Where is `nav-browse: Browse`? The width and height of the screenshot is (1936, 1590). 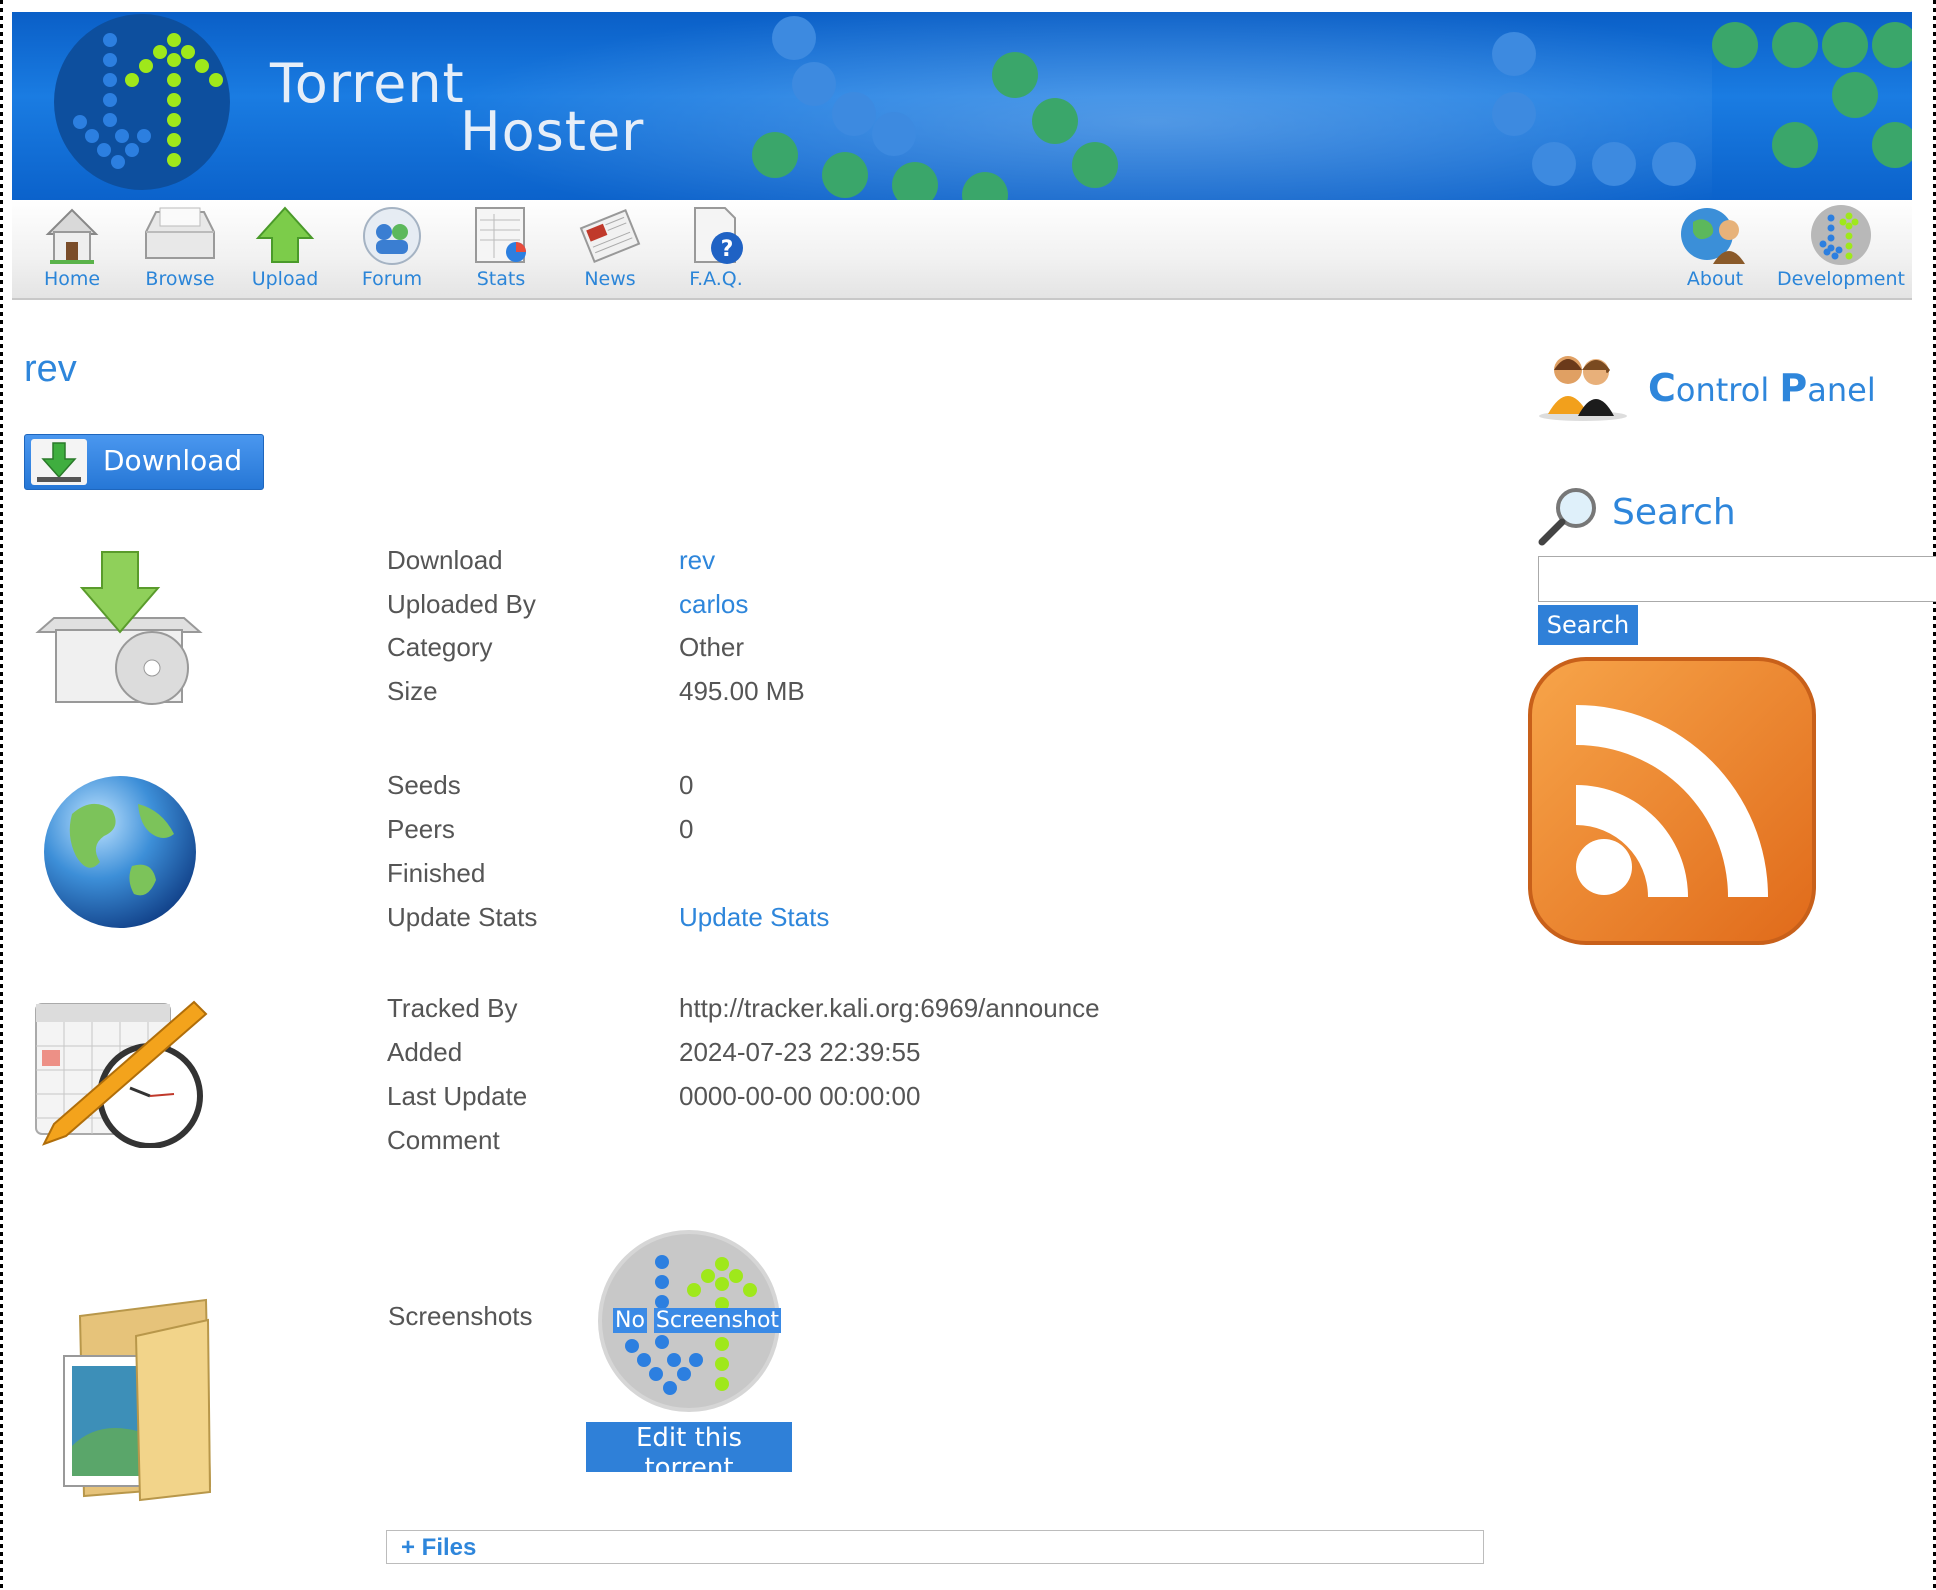
nav-browse: Browse is located at coordinates (180, 250).